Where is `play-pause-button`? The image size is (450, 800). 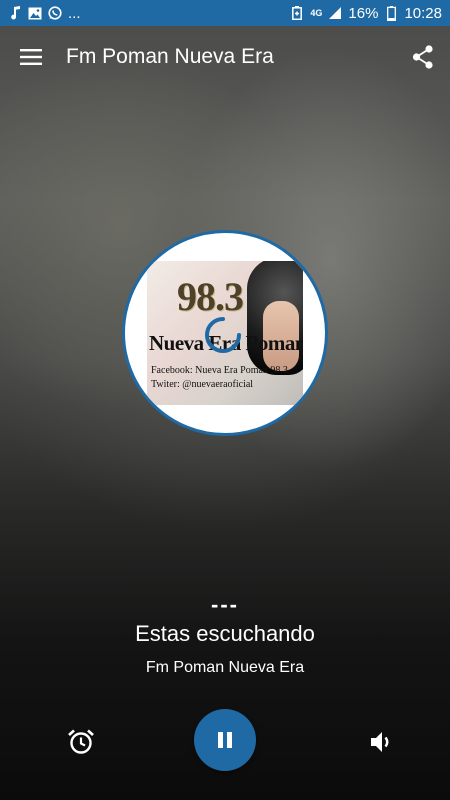 play-pause-button is located at coordinates (225, 740).